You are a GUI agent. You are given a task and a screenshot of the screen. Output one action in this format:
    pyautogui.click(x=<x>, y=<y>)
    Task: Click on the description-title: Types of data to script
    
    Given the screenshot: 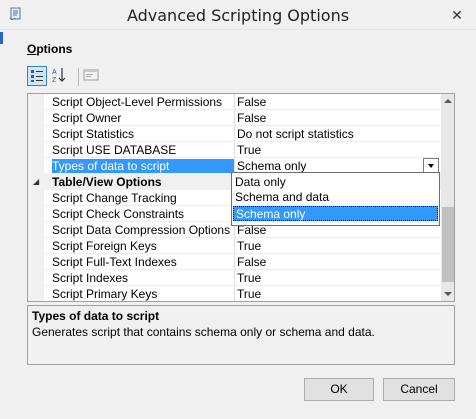 What is the action you would take?
    pyautogui.click(x=96, y=316)
    